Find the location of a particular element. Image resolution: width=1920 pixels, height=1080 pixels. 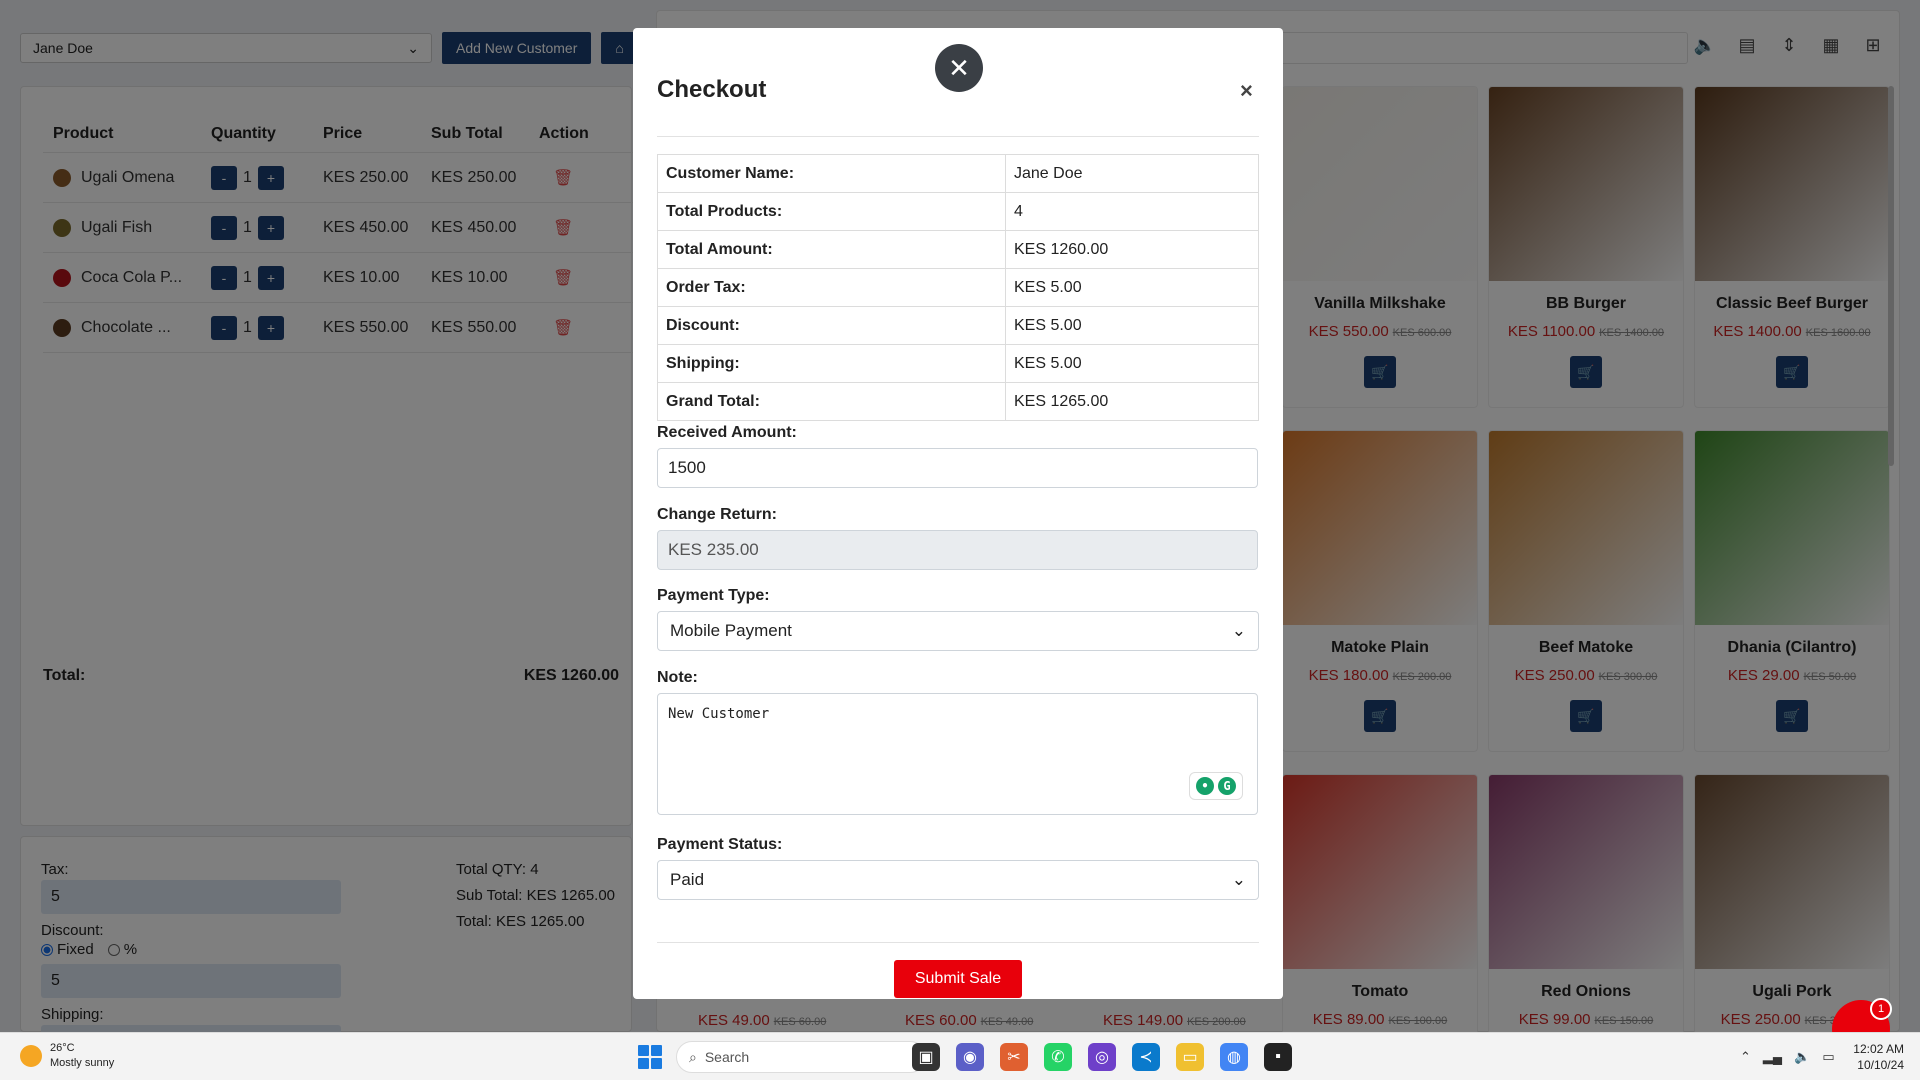

summary-value: KES 1265.00 is located at coordinates (1132, 401).